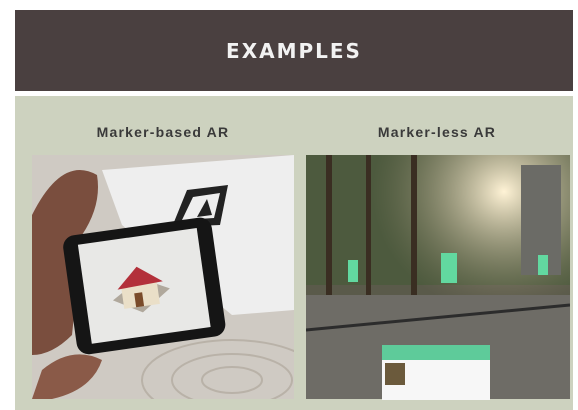 The height and width of the screenshot is (410, 578). I want to click on ar-info-card-header, so click(436, 352).